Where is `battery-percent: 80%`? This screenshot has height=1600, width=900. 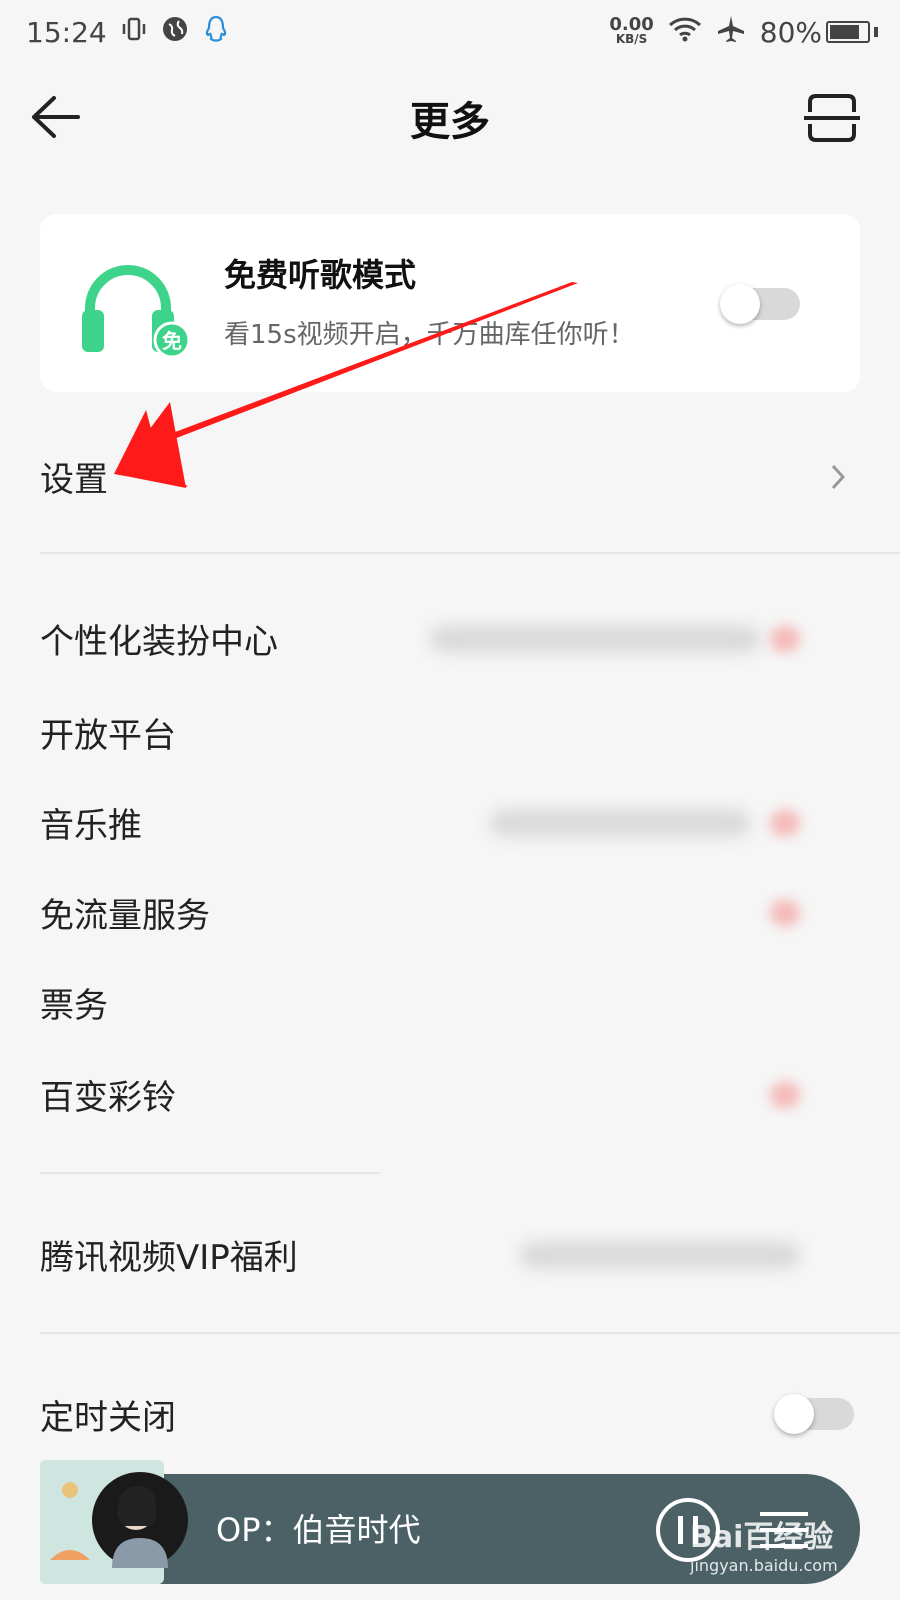
battery-percent: 80% is located at coordinates (790, 32).